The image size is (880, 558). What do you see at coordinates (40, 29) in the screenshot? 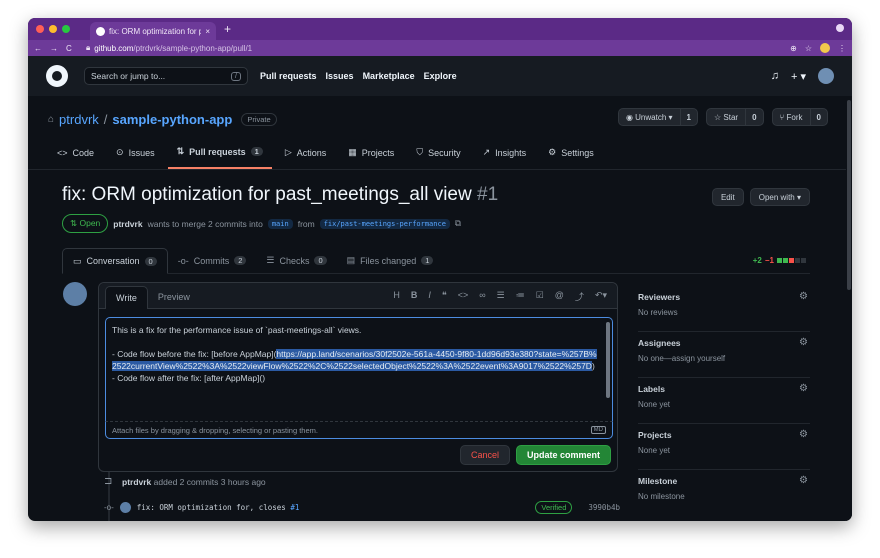
I see `close-window-button` at bounding box center [40, 29].